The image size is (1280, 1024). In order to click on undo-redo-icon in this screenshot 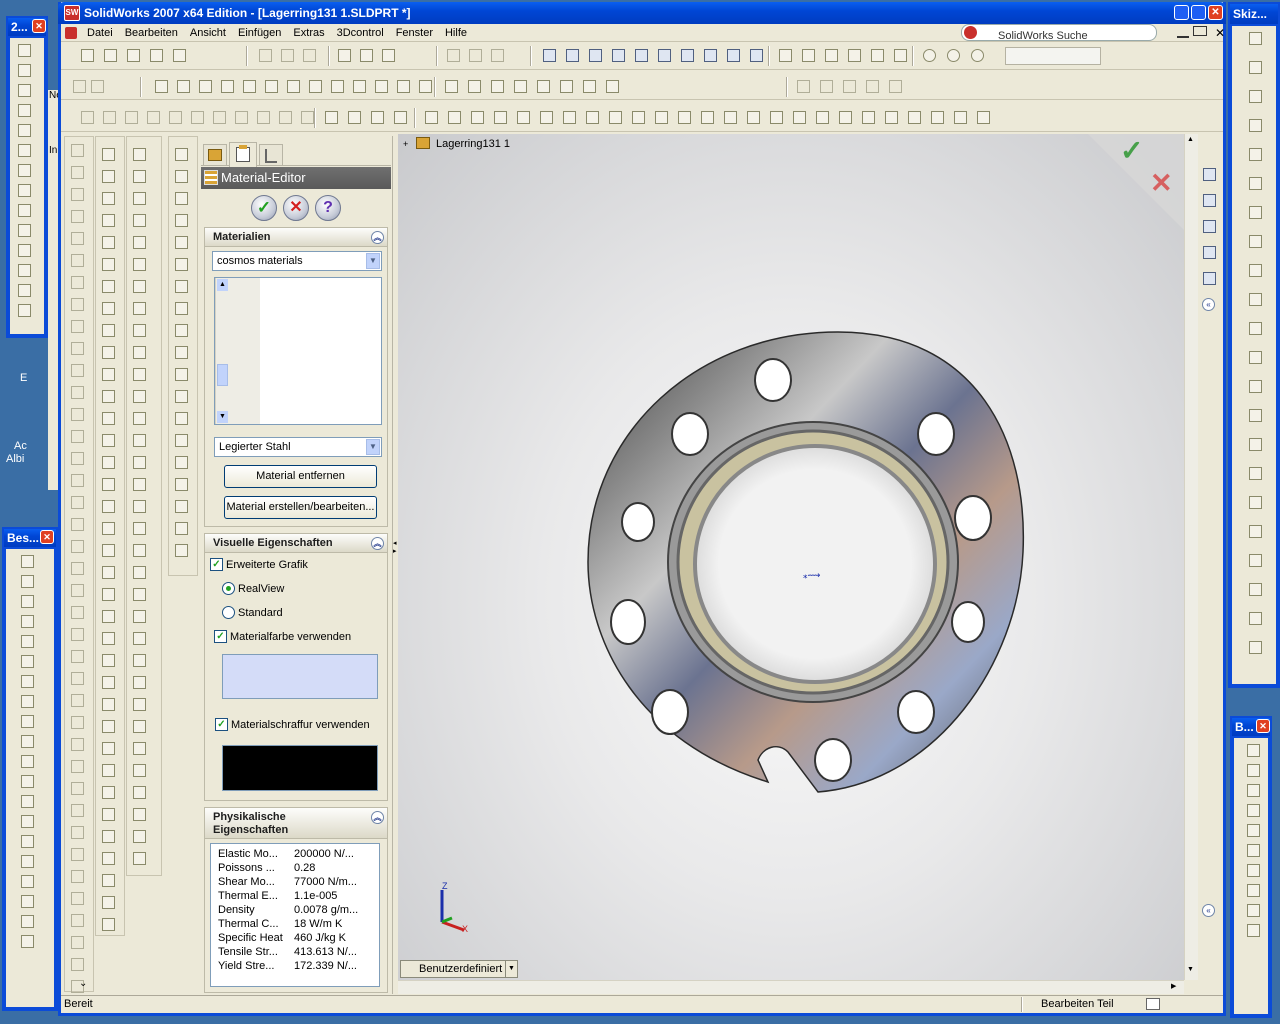, I will do `click(309, 55)`.